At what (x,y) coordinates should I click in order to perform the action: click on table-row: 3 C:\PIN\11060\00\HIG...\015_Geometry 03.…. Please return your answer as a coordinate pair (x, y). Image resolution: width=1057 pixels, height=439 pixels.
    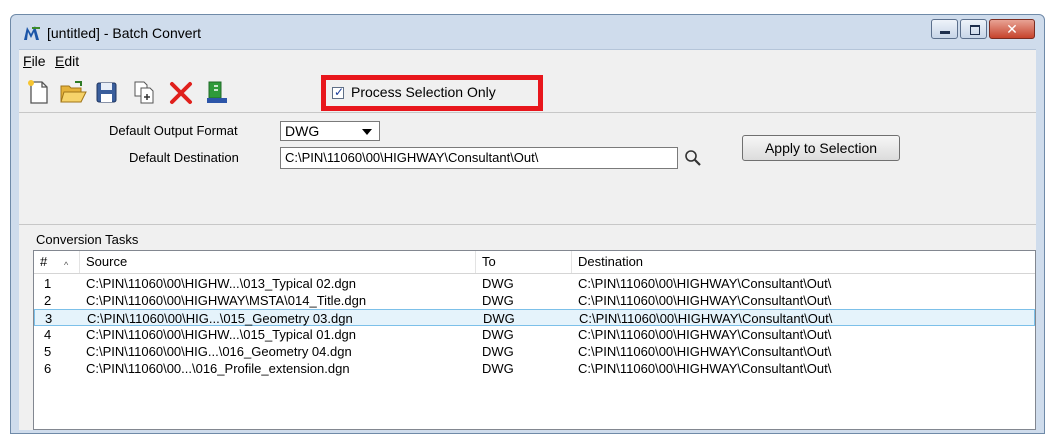
    Looking at the image, I should click on (534, 317).